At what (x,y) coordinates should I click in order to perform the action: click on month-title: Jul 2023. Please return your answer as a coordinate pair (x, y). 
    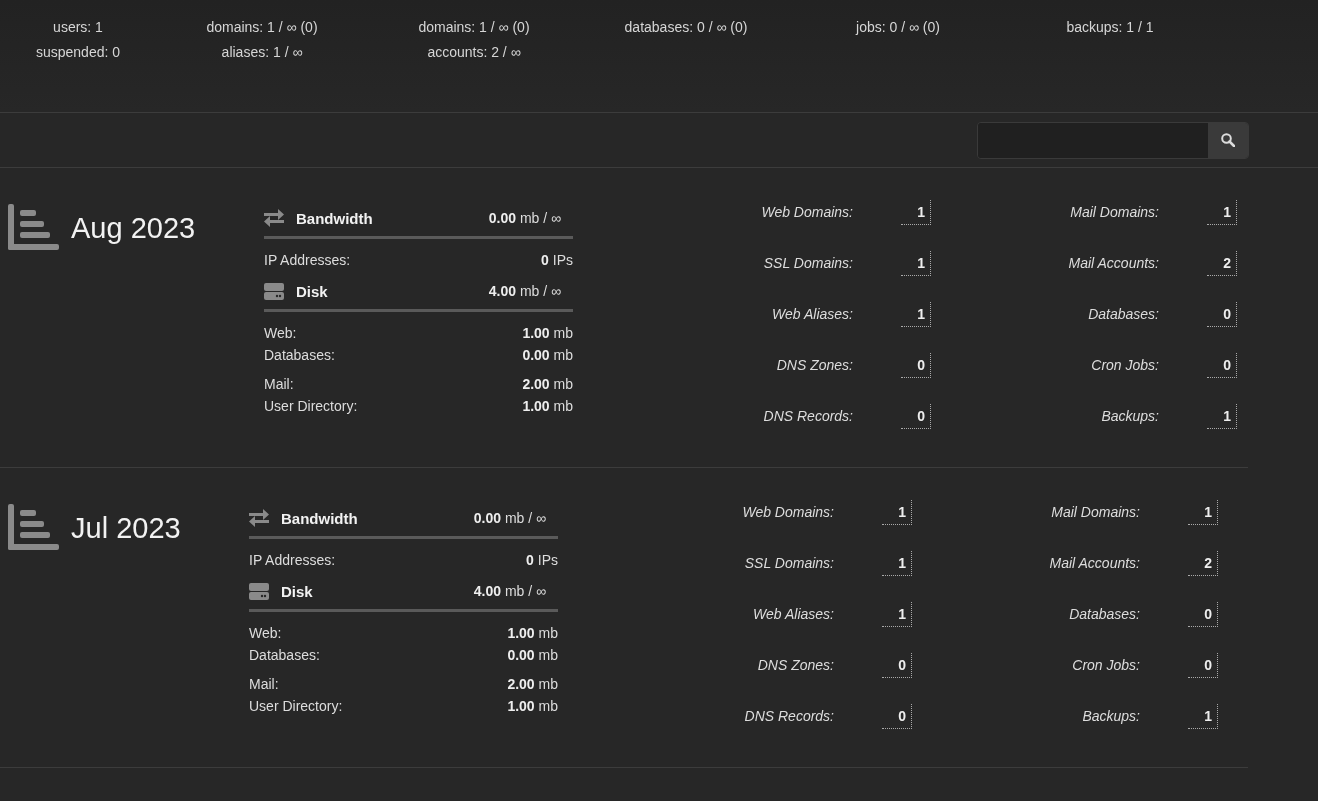
    Looking at the image, I should click on (126, 528).